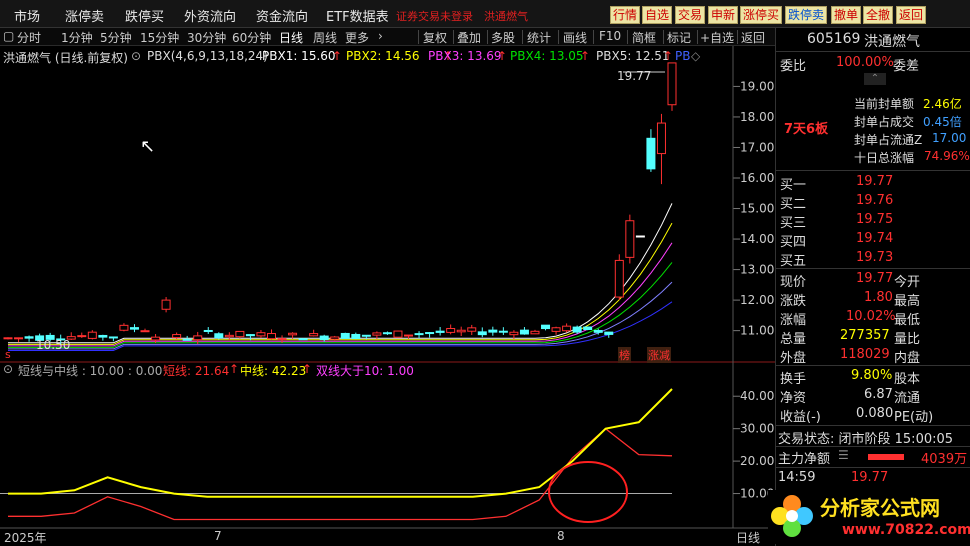 Image resolution: width=970 pixels, height=546 pixels. Describe the element at coordinates (757, 147) in the screenshot. I see `price-tick-label: 17.00` at that location.